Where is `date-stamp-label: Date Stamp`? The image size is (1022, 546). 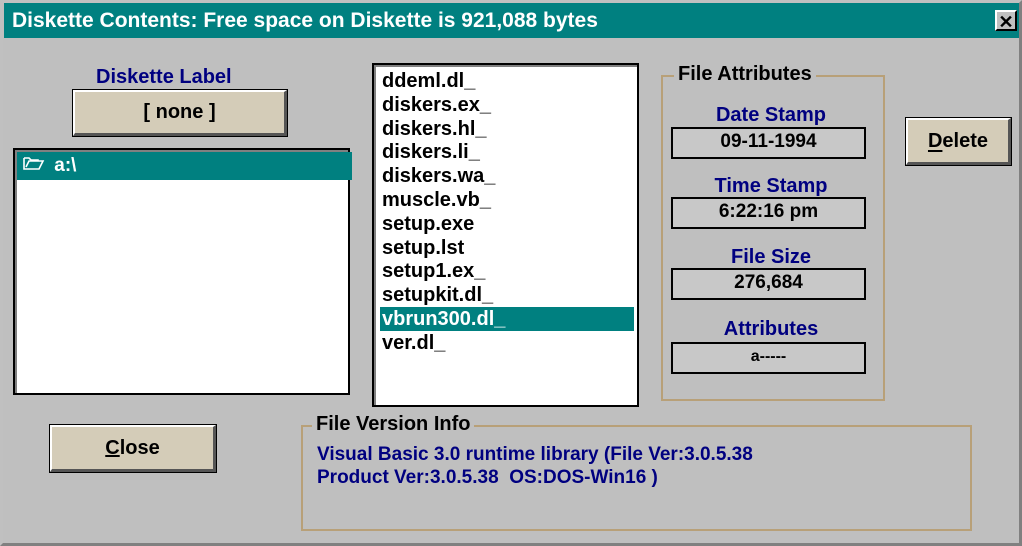
date-stamp-label: Date Stamp is located at coordinates (771, 115).